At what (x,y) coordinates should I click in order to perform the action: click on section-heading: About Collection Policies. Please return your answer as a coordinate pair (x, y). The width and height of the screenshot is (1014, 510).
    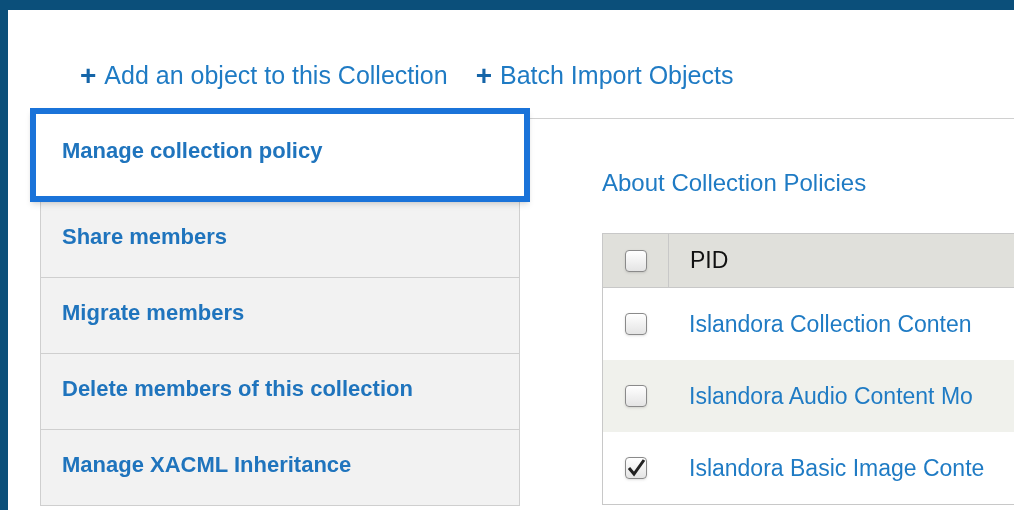
    Looking at the image, I should click on (808, 183).